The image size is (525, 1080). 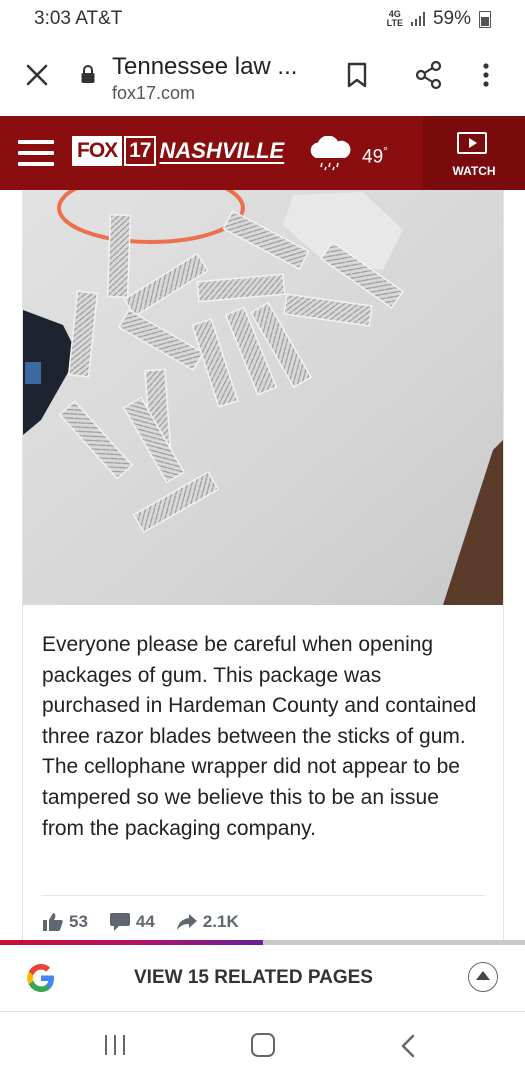 I want to click on home-icon, so click(x=263, y=1045).